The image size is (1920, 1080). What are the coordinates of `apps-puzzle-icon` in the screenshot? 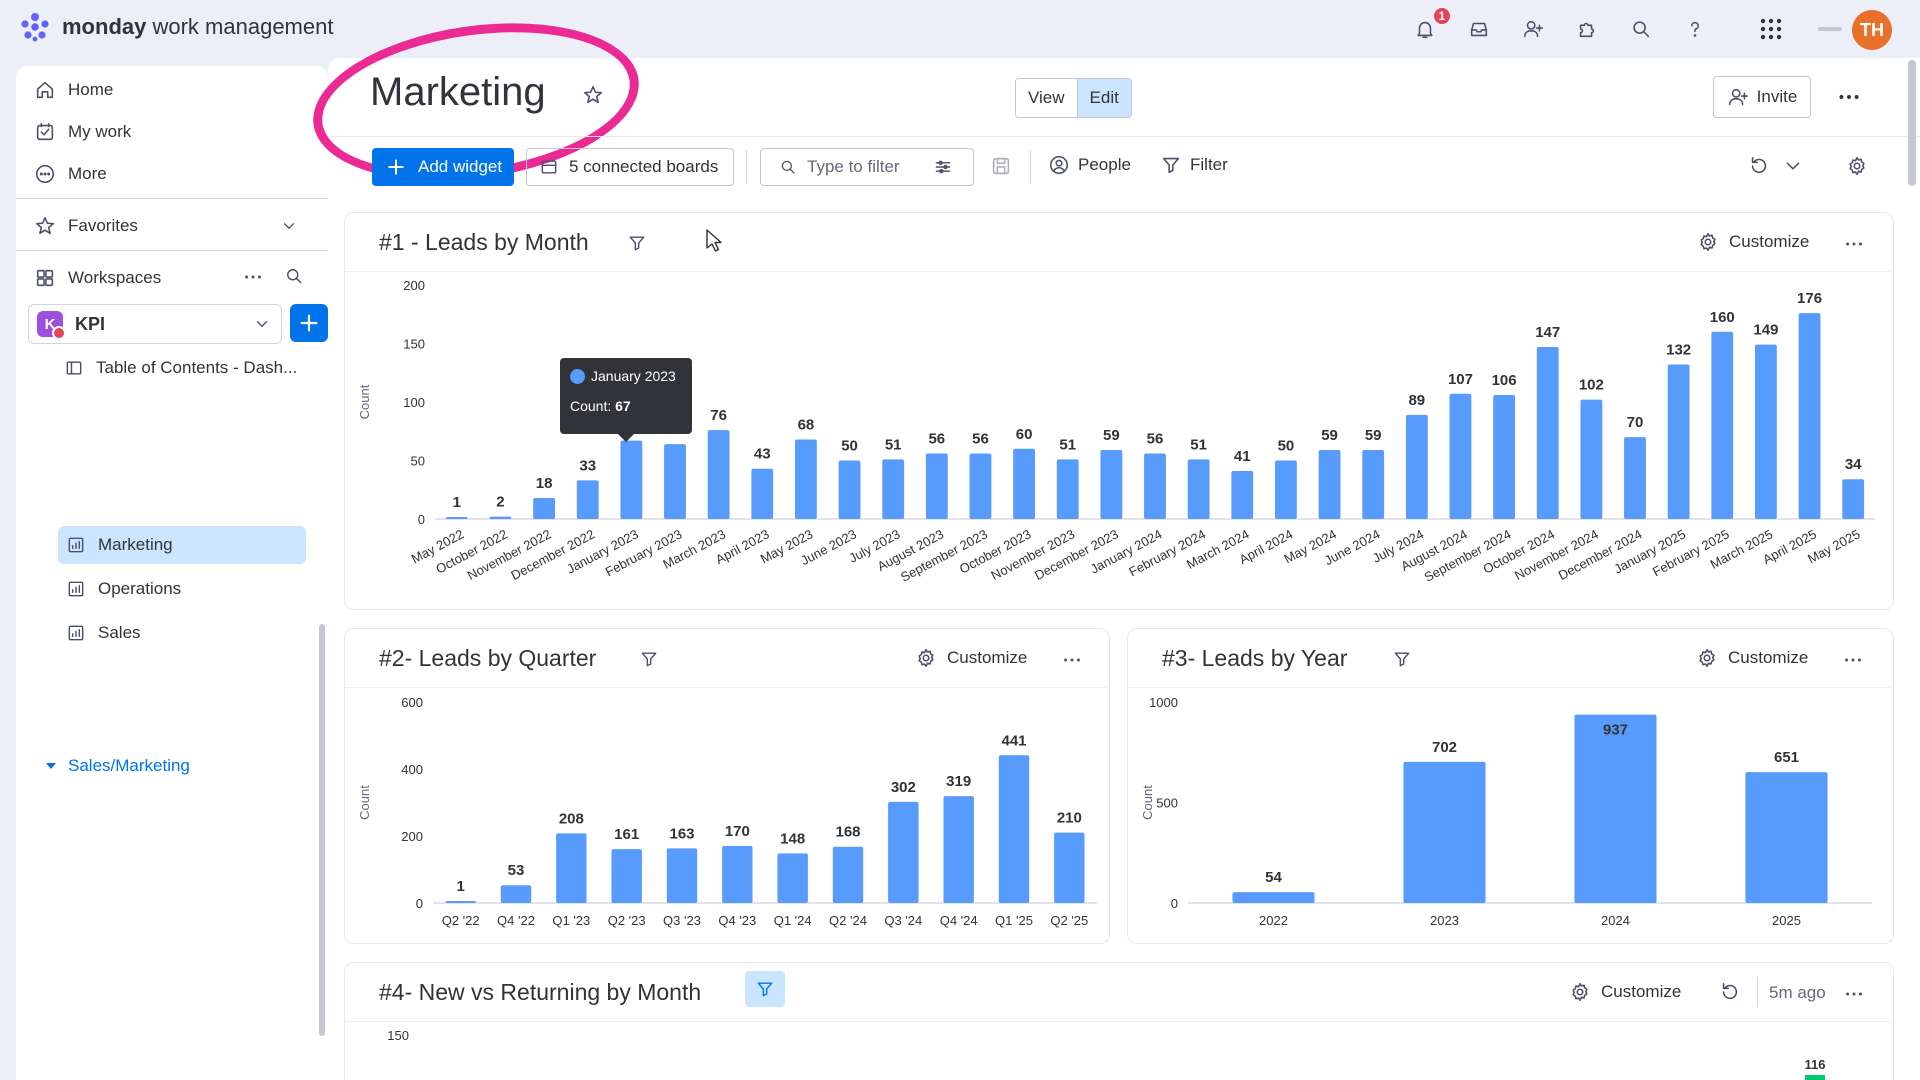 It's located at (1587, 29).